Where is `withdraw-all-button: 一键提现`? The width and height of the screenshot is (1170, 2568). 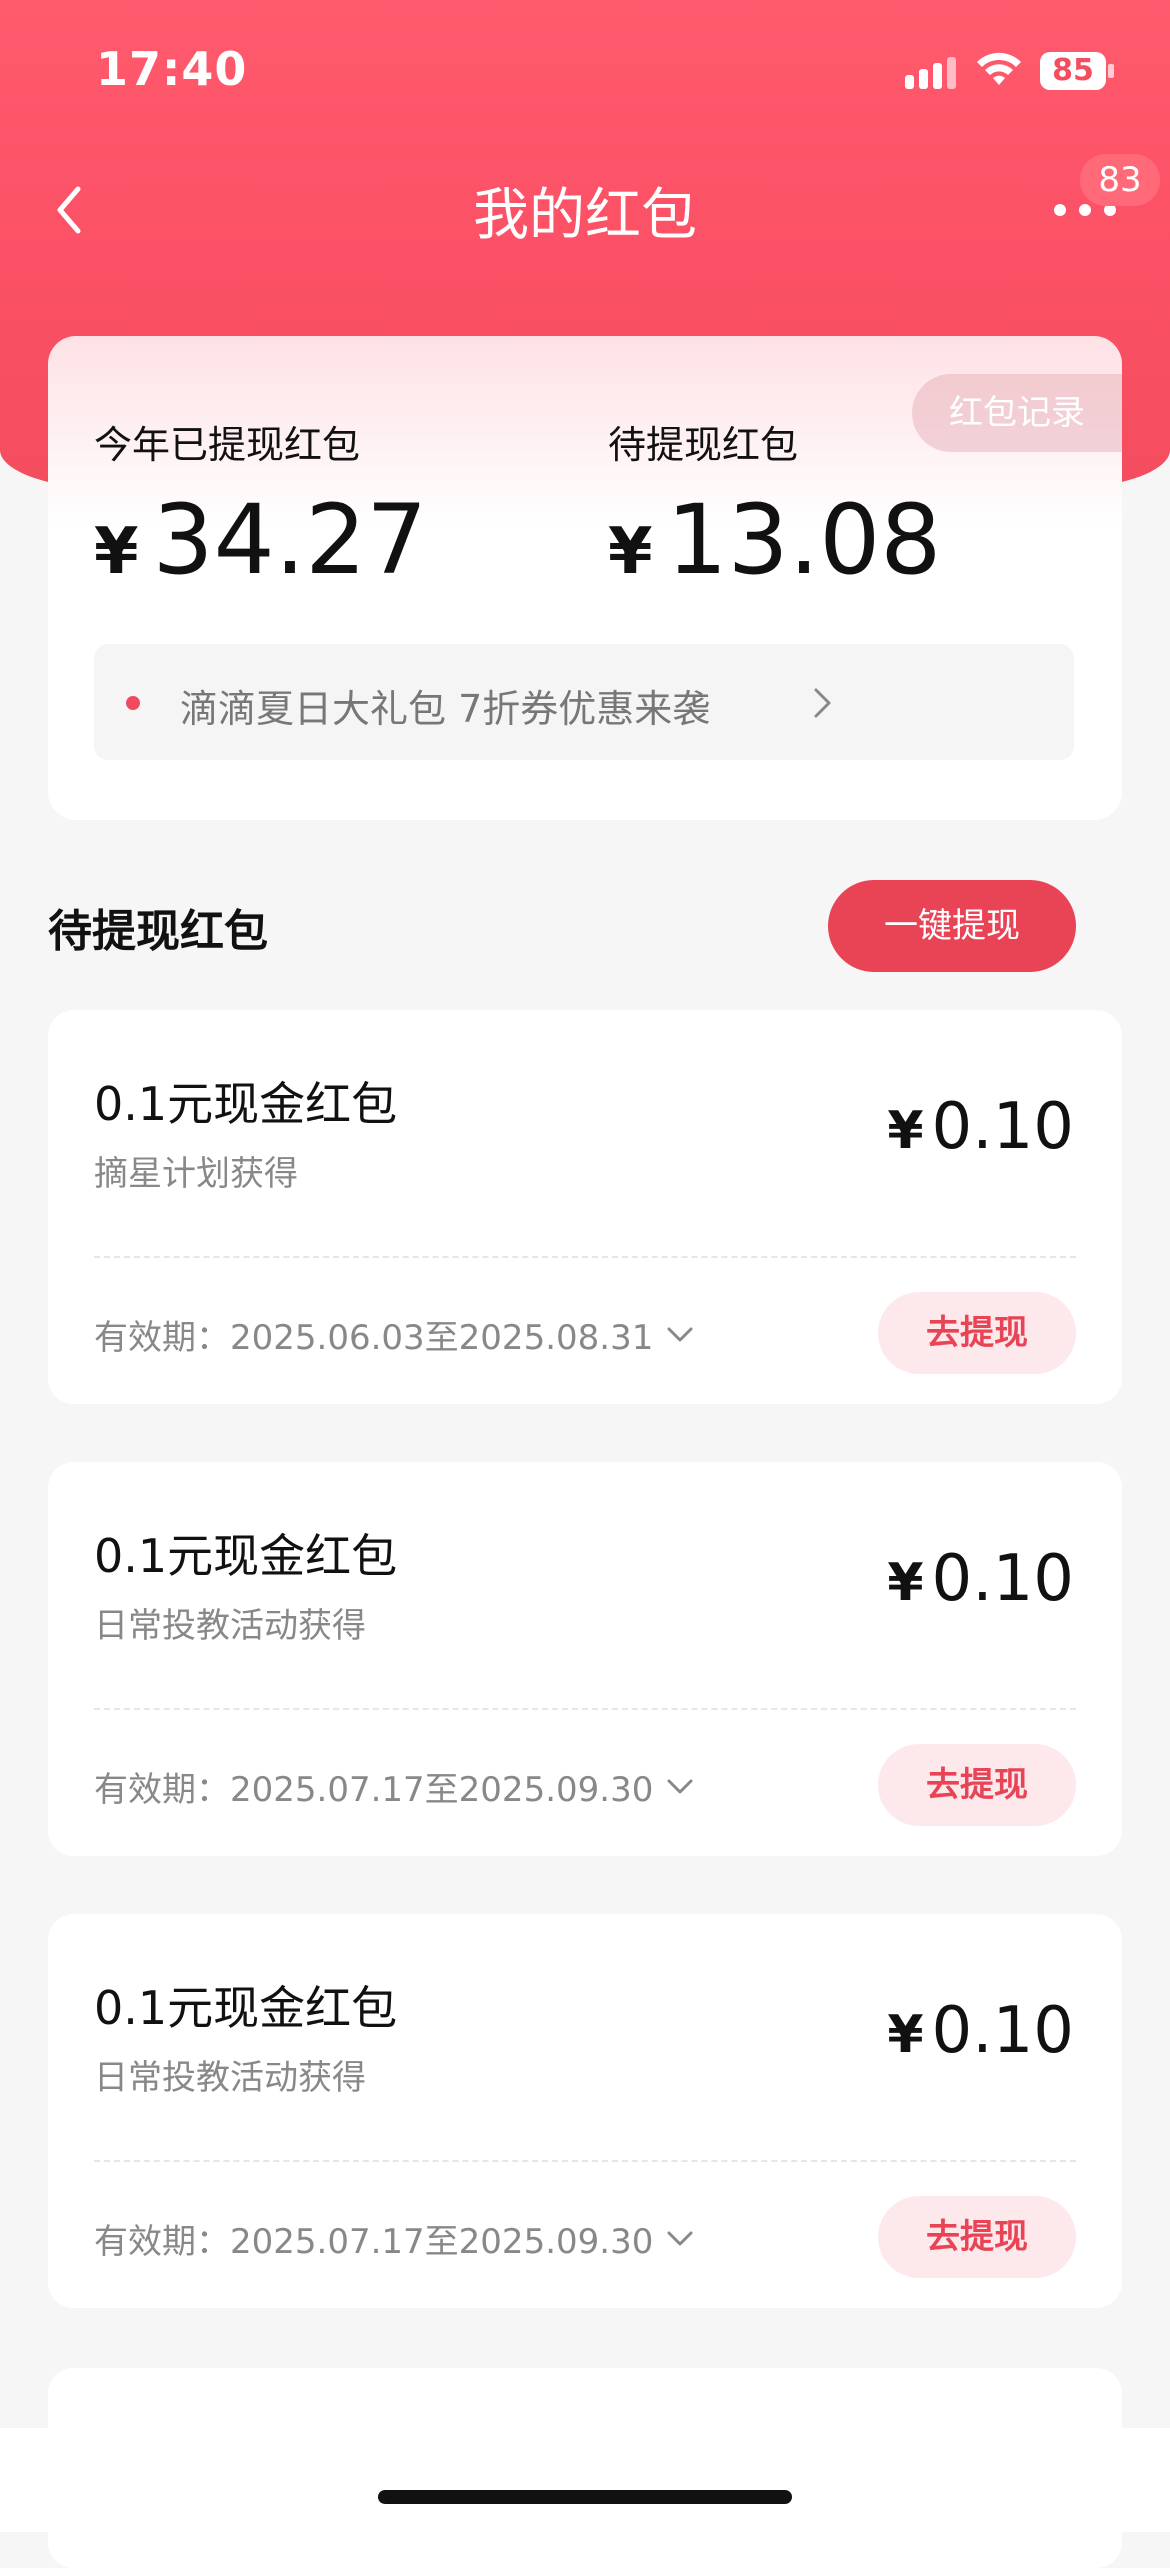 withdraw-all-button: 一键提现 is located at coordinates (952, 926).